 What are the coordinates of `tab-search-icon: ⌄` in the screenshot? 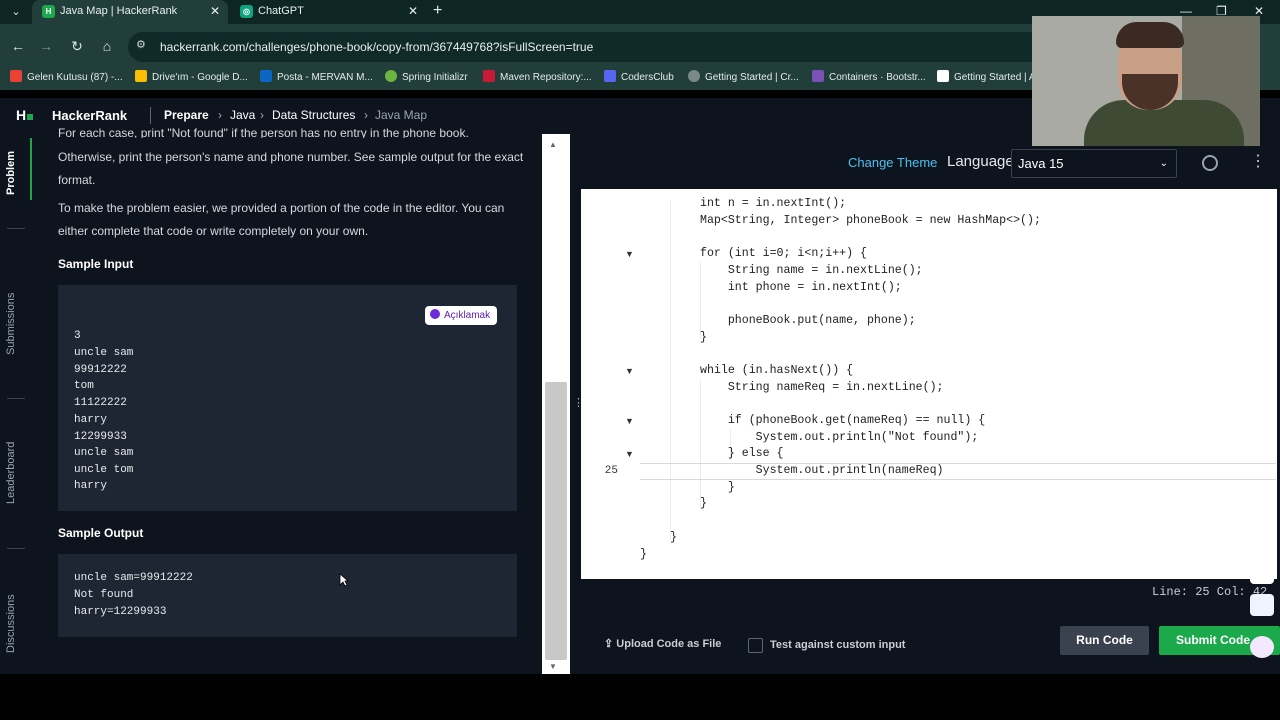 It's located at (16, 12).